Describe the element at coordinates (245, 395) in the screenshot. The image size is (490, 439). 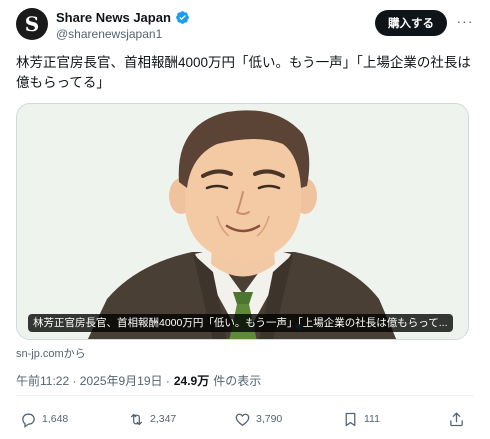
I see `divider` at that location.